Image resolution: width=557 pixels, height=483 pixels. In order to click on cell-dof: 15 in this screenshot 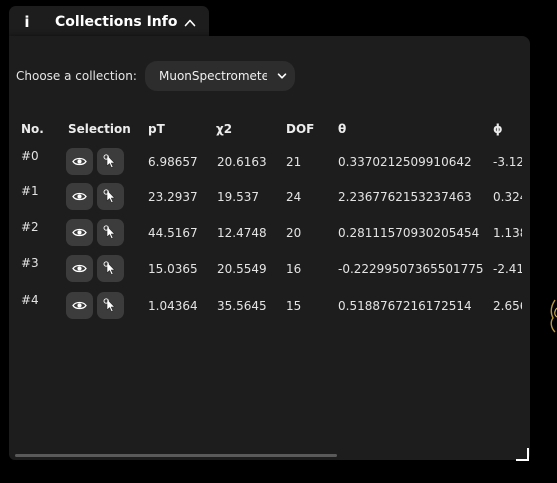, I will do `click(294, 306)`.